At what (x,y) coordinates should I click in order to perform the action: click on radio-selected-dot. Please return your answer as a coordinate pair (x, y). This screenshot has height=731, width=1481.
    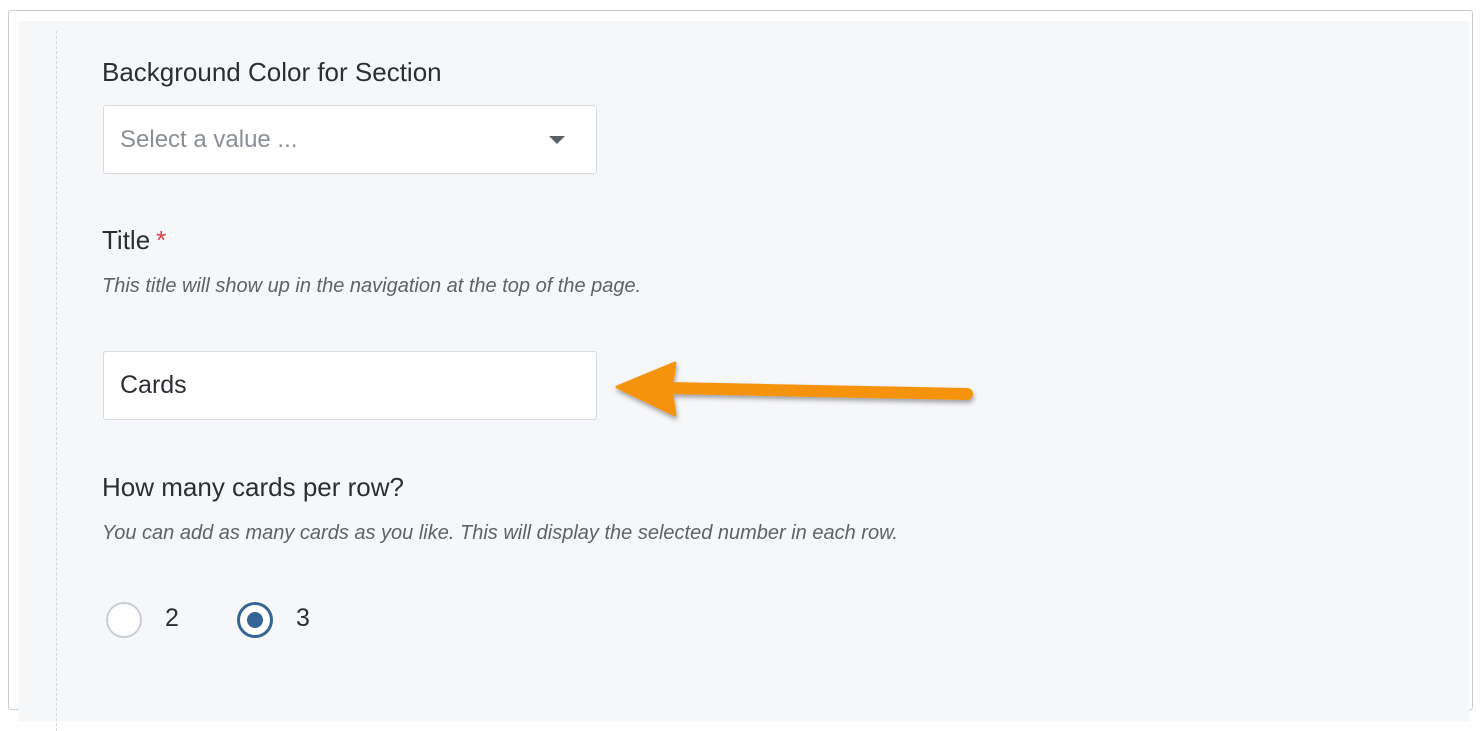
    Looking at the image, I should click on (255, 620).